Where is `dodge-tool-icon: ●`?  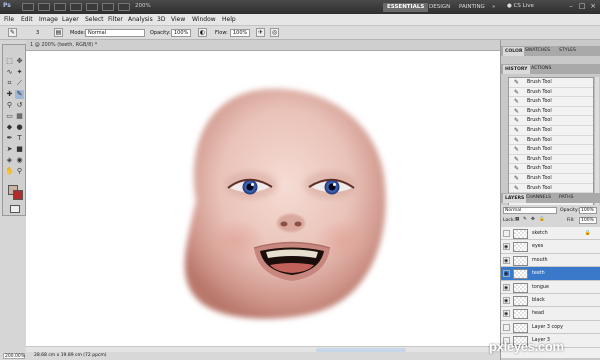
dodge-tool-icon: ● is located at coordinates (19, 127).